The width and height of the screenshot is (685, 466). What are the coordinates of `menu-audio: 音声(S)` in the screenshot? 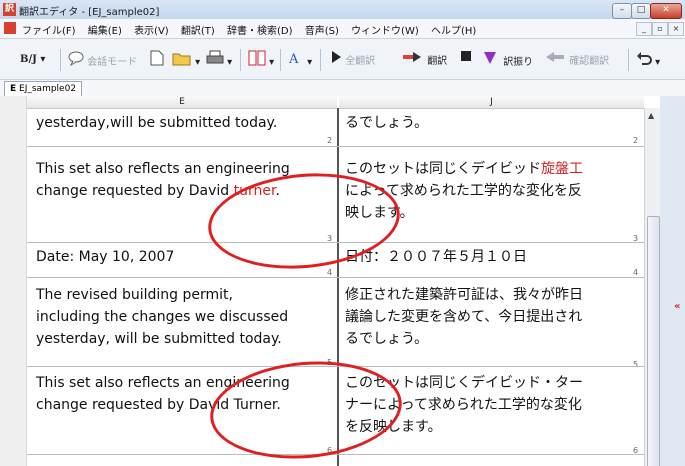 It's located at (322, 31).